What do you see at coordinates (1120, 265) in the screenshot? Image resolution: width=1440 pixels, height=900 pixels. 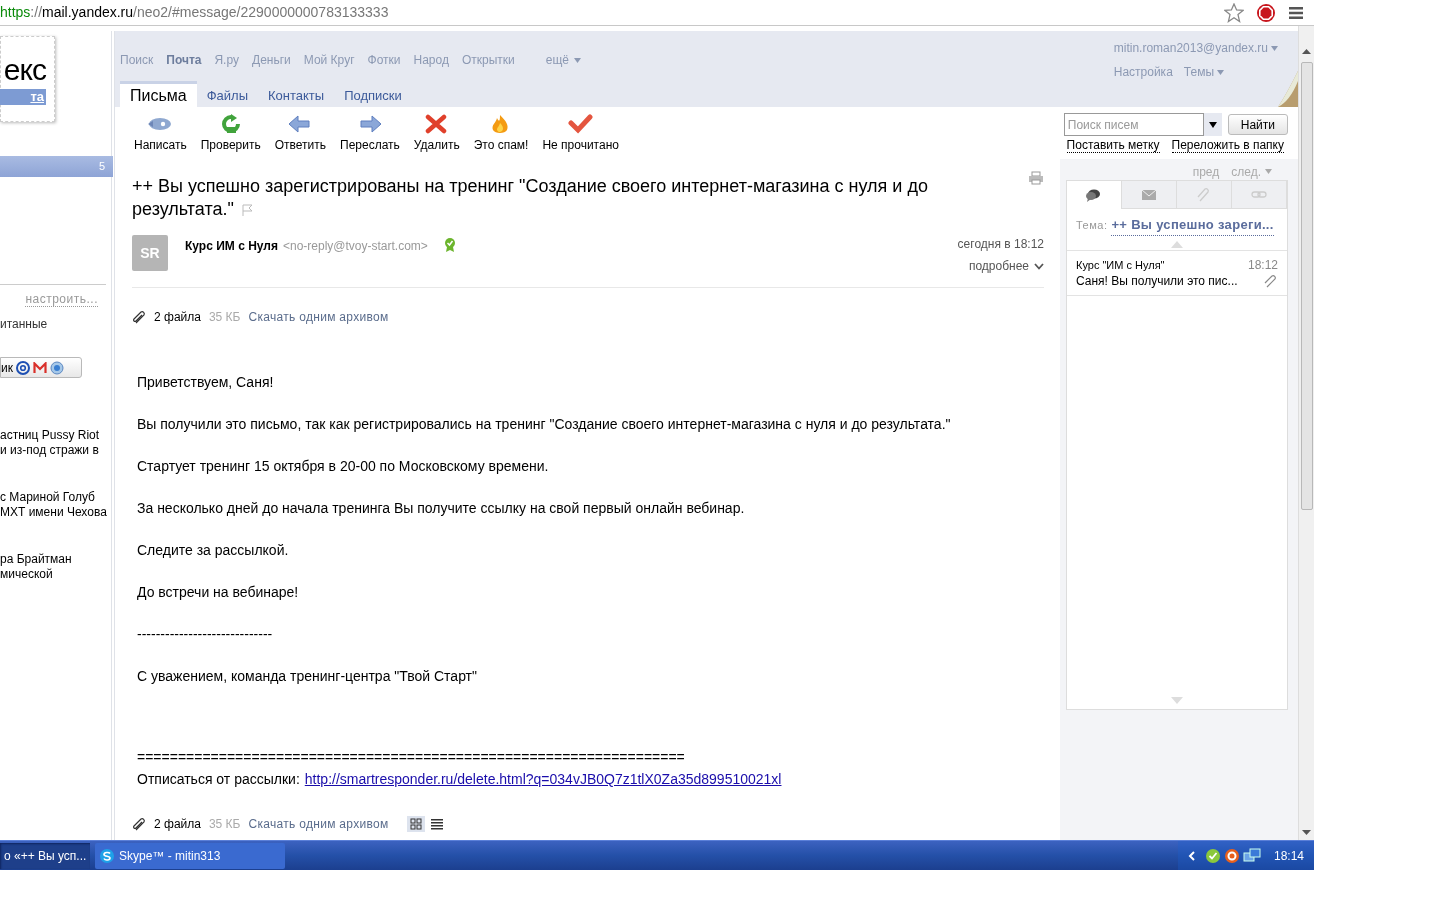 I see `thread-sender: Курс "ИМ с Нуля"` at bounding box center [1120, 265].